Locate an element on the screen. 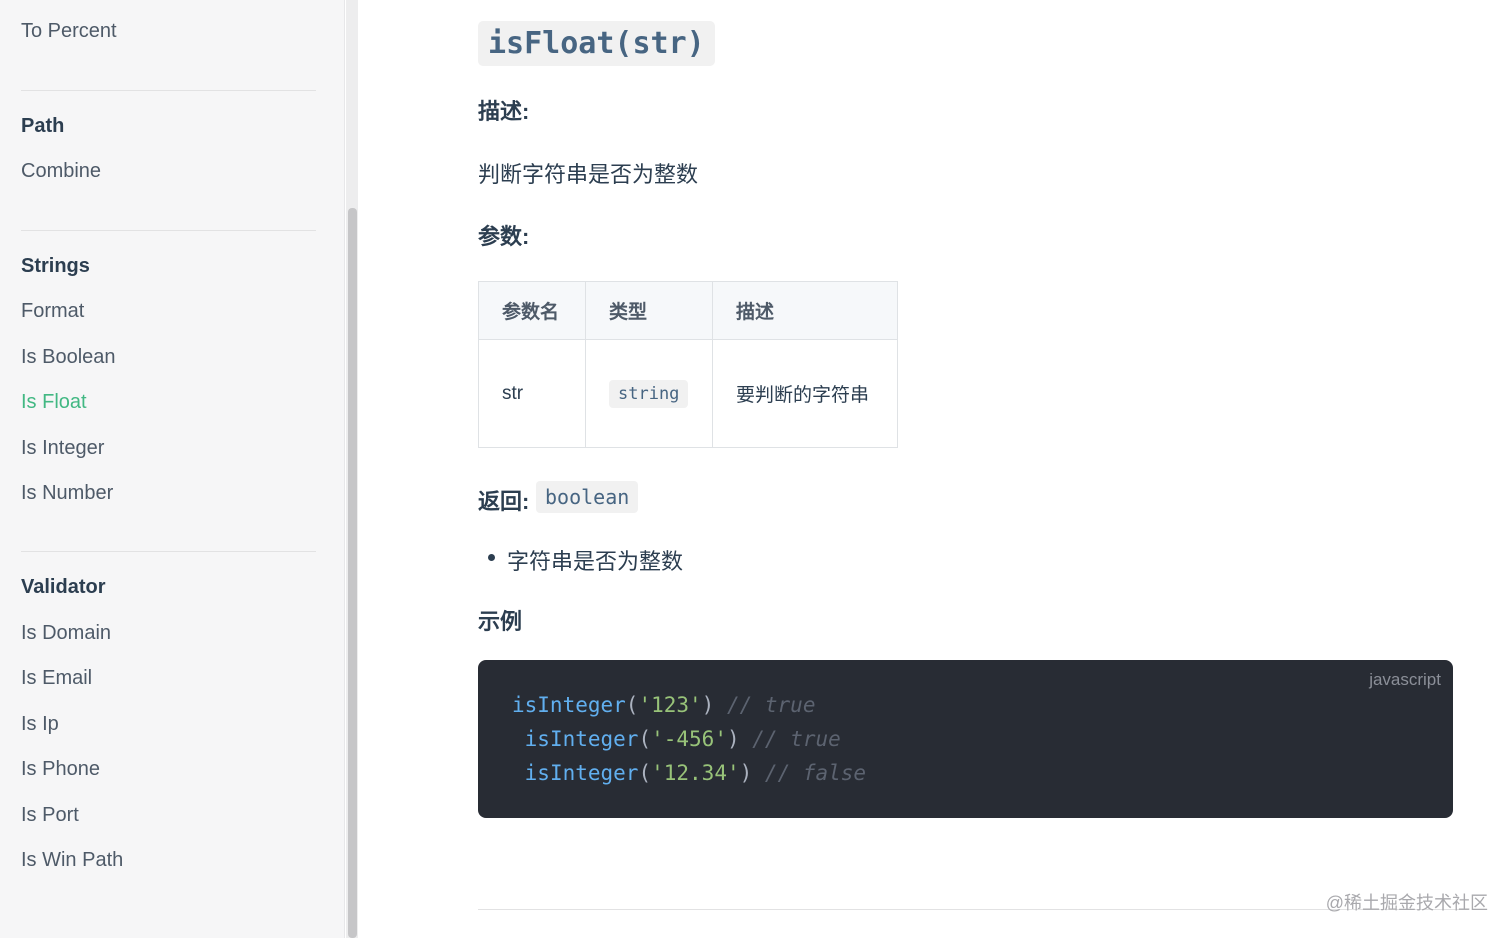 This screenshot has width=1512, height=938. code-language-label: javascript is located at coordinates (1405, 679).